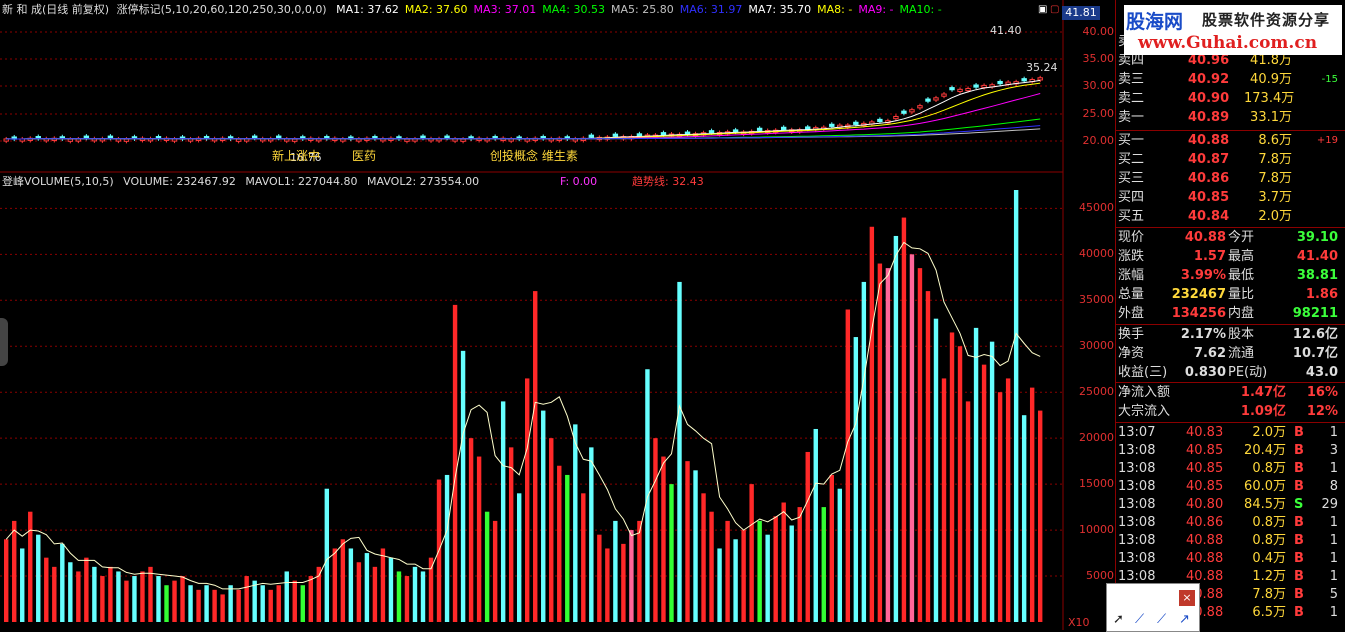 The width and height of the screenshot is (1345, 632). I want to click on ask-row: 卖三 40.92 40.9万 -15, so click(1227, 79).